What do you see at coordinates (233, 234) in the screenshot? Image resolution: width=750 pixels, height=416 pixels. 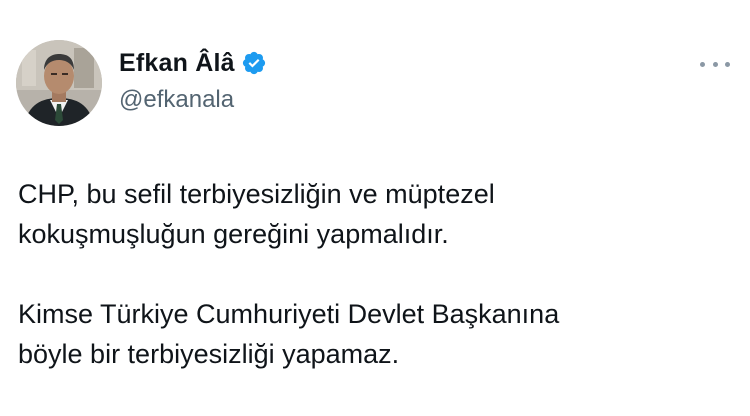 I see `tweet-line: kokuşmuşluğun gereğini yapmalıdır.` at bounding box center [233, 234].